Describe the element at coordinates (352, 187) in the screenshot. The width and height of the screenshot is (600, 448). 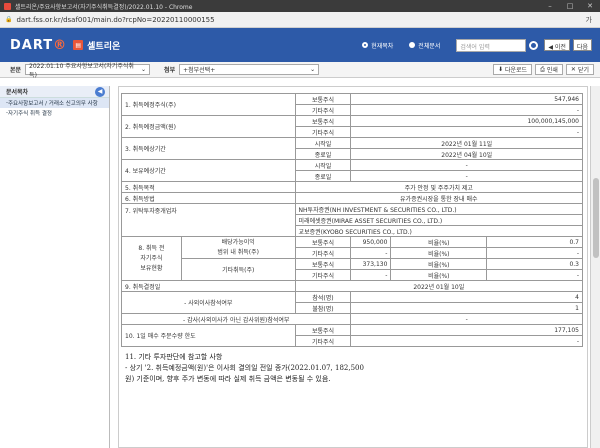
I see `table-row: 5. 취득목적 주가 안정 및 주주가치 제고` at that location.